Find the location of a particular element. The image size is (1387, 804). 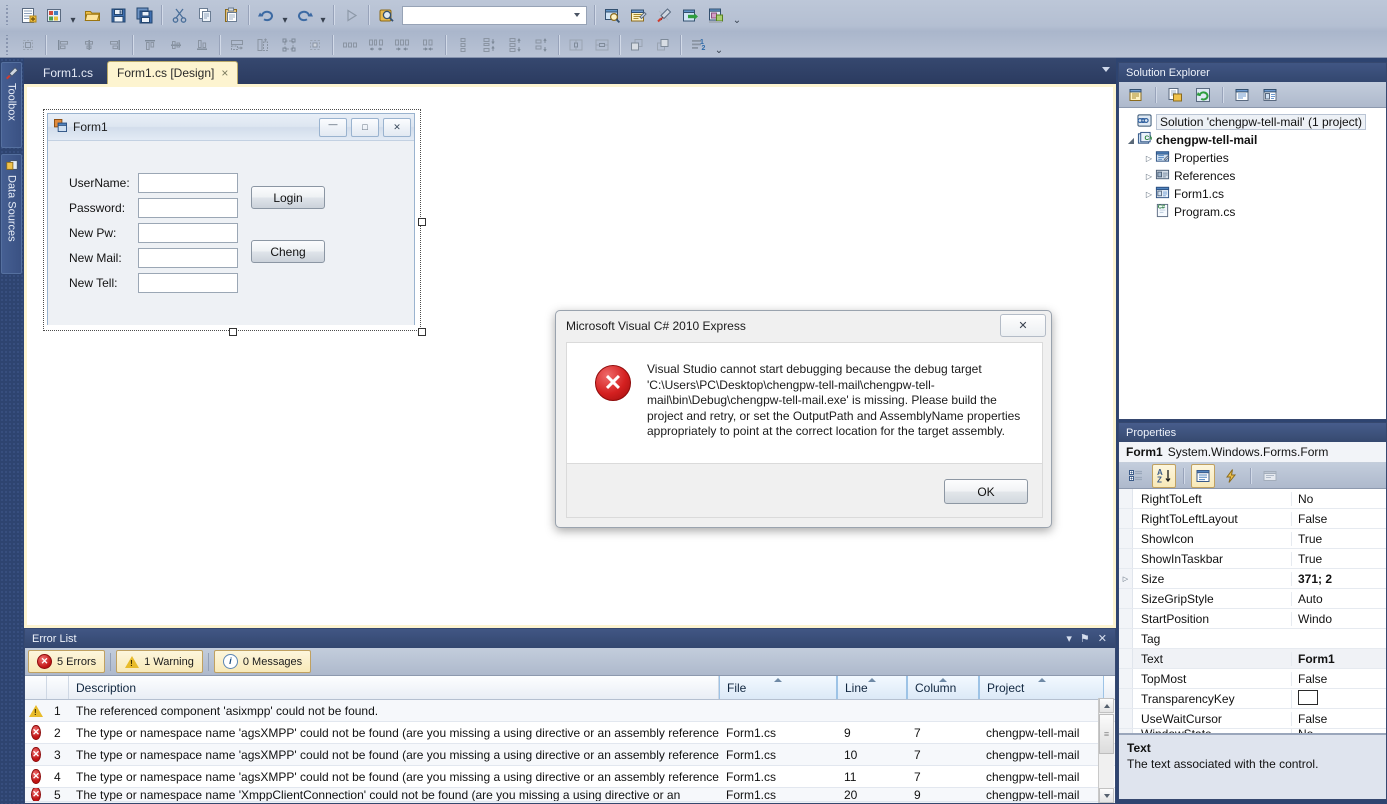

save-all-icon is located at coordinates (144, 15).